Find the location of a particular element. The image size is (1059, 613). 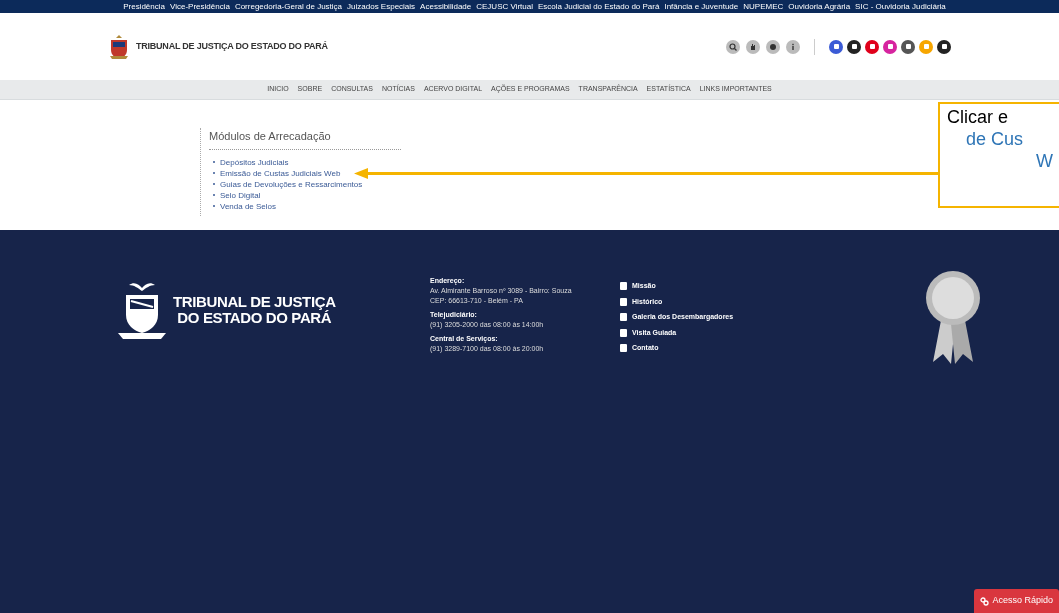

module-link: Depósitos Judiciais is located at coordinates (254, 162).